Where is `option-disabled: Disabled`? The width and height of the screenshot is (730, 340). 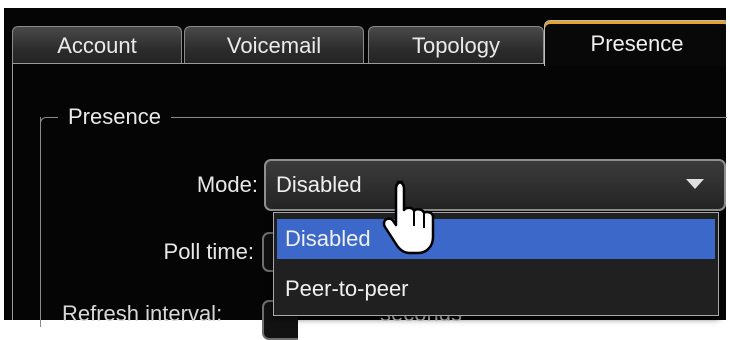
option-disabled: Disabled is located at coordinates (496, 239).